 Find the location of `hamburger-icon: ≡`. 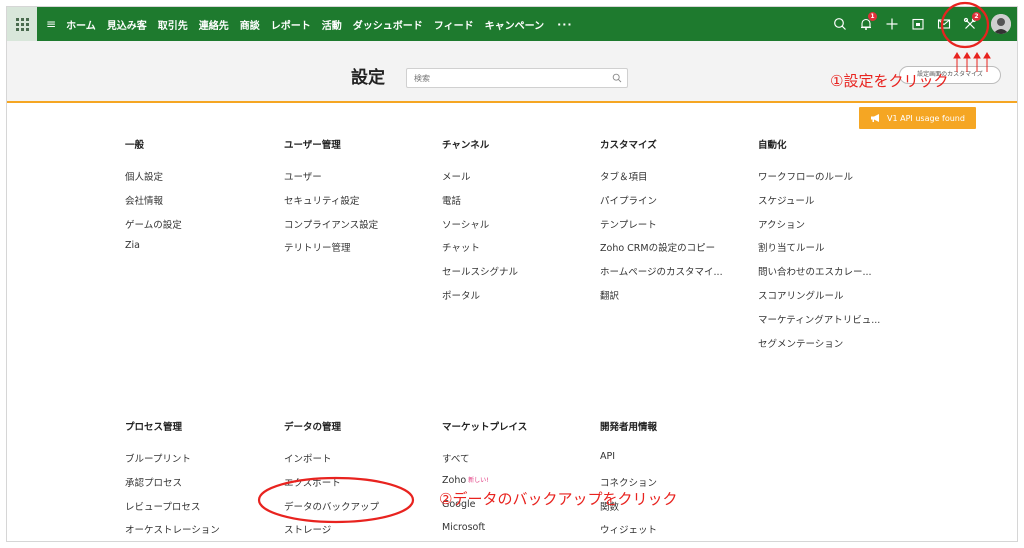

hamburger-icon: ≡ is located at coordinates (51, 24).